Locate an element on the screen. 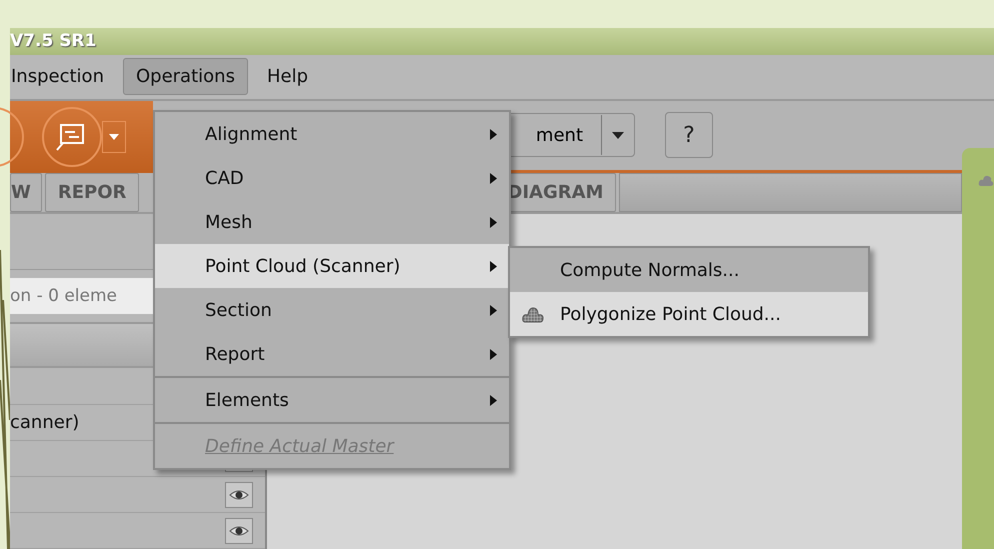 Image resolution: width=994 pixels, height=549 pixels. menu-item: Report is located at coordinates (332, 354).